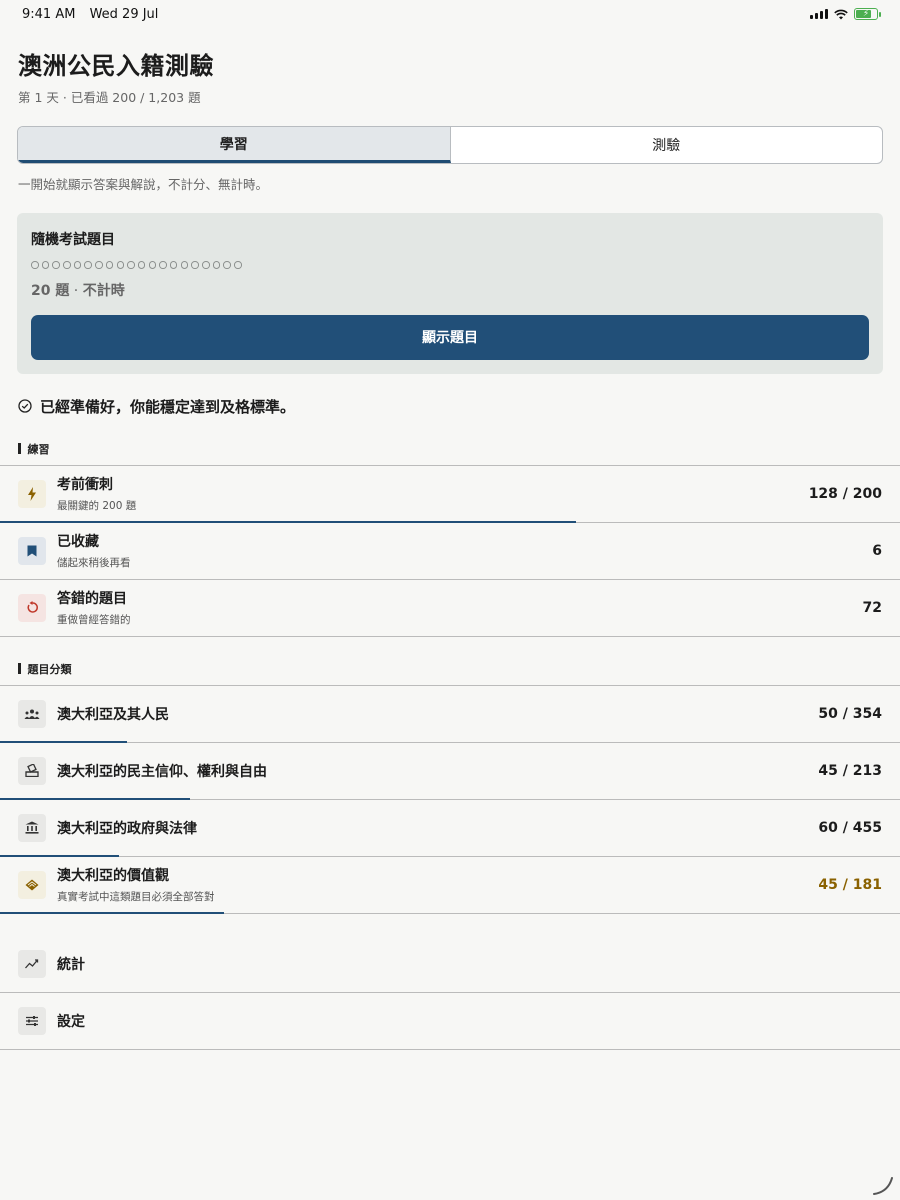  Describe the element at coordinates (450, 290) in the screenshot. I see `card-meta: 20 題 · 不計時` at that location.